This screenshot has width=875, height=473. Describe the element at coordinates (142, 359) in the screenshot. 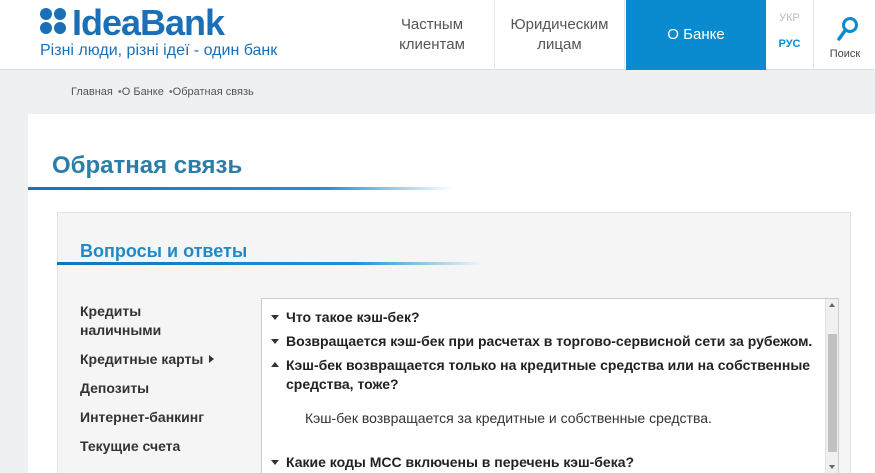

I see `category-label: Кредитные карты` at that location.